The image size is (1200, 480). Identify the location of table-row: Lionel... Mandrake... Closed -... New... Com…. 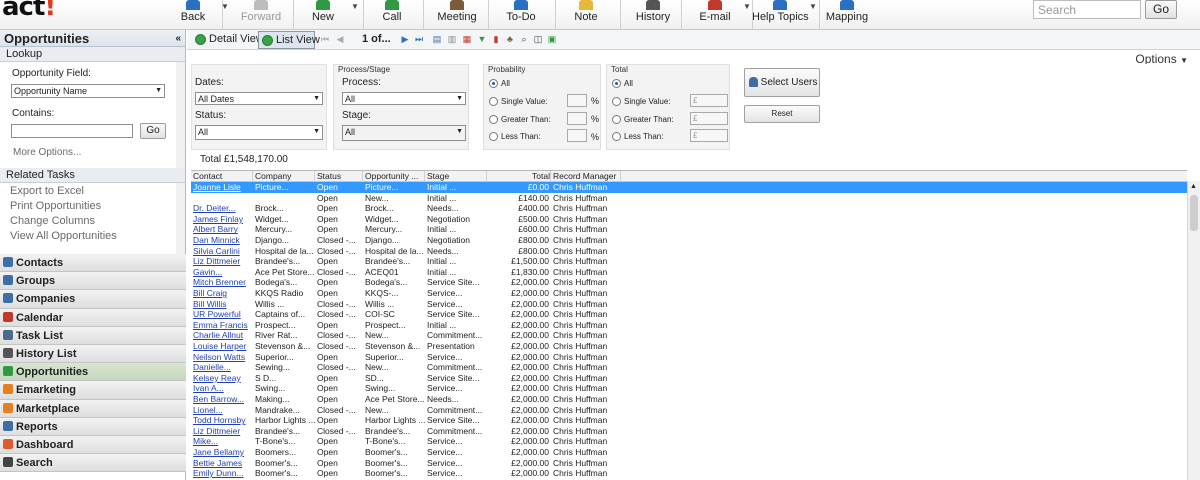
(689, 410).